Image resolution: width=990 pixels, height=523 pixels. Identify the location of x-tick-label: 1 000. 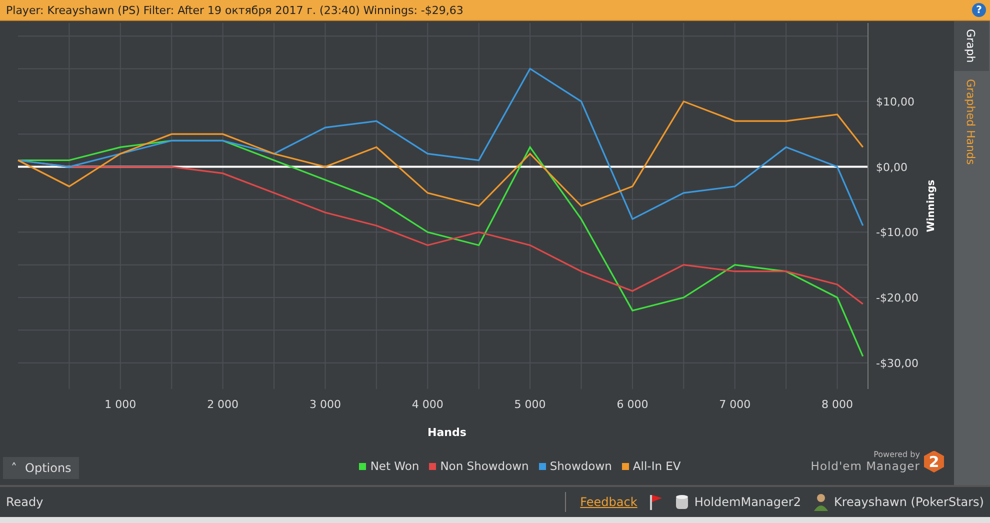
(120, 404).